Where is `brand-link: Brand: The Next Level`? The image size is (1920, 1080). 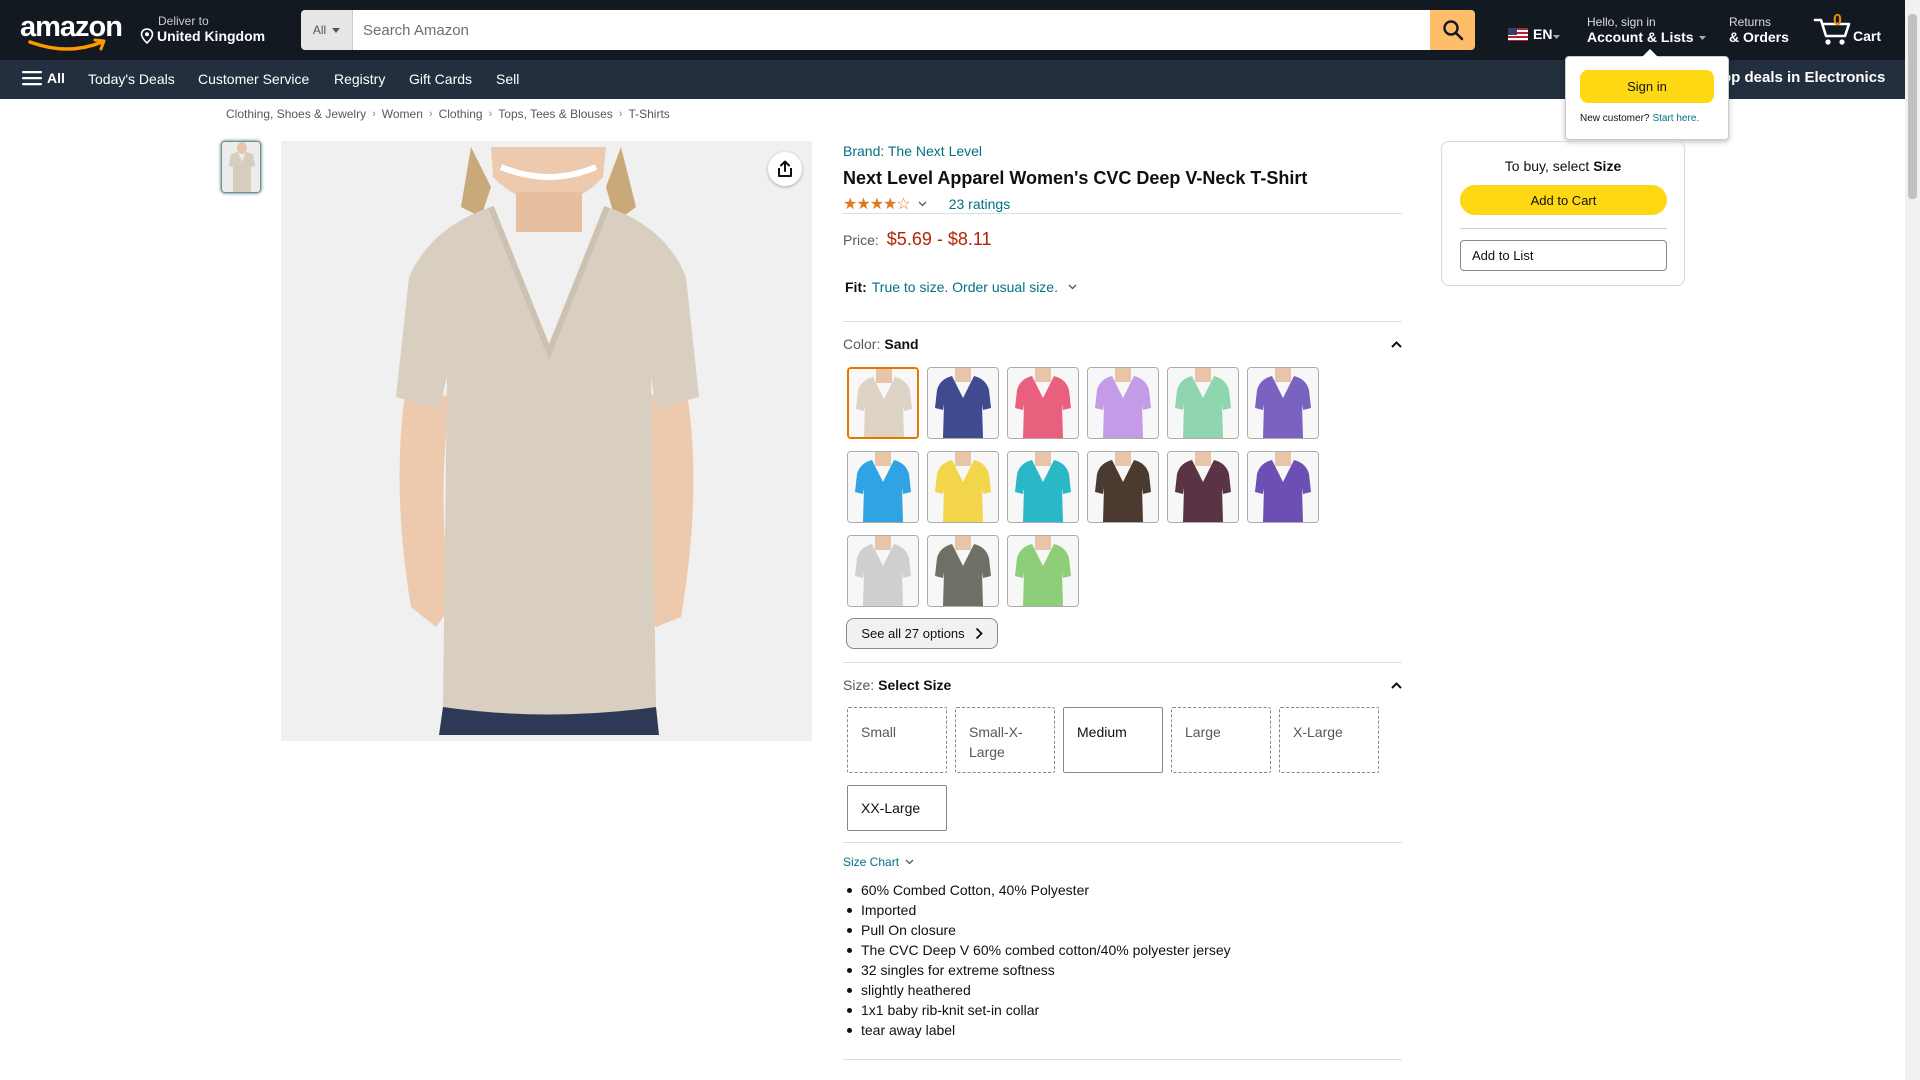 brand-link: Brand: The Next Level is located at coordinates (912, 151).